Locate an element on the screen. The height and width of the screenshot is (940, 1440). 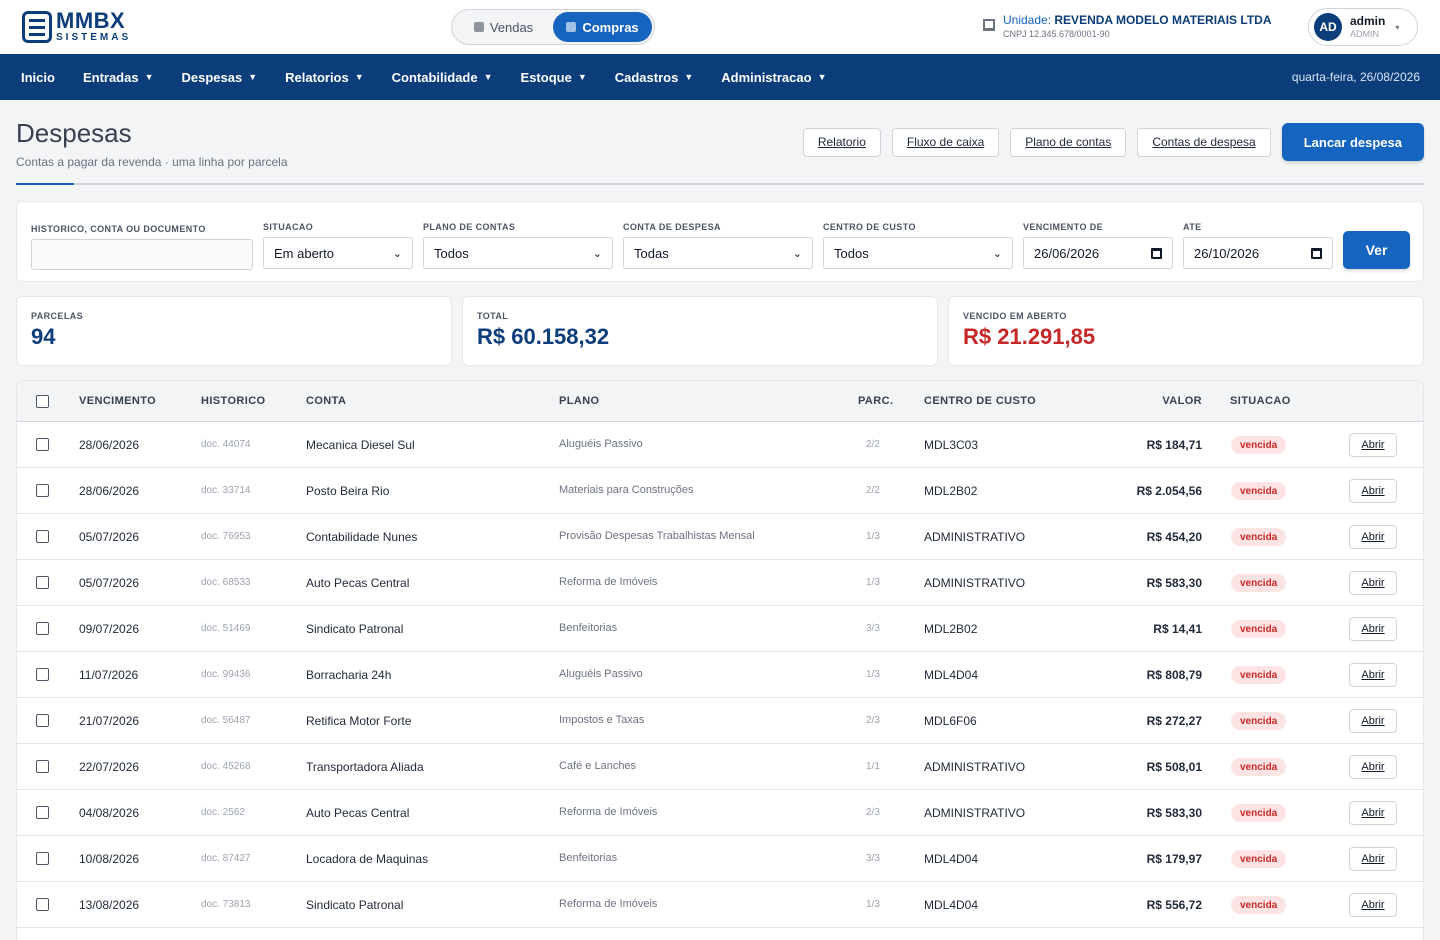
cell-conta: Mecanica Diesel Sul is located at coordinates (360, 445).